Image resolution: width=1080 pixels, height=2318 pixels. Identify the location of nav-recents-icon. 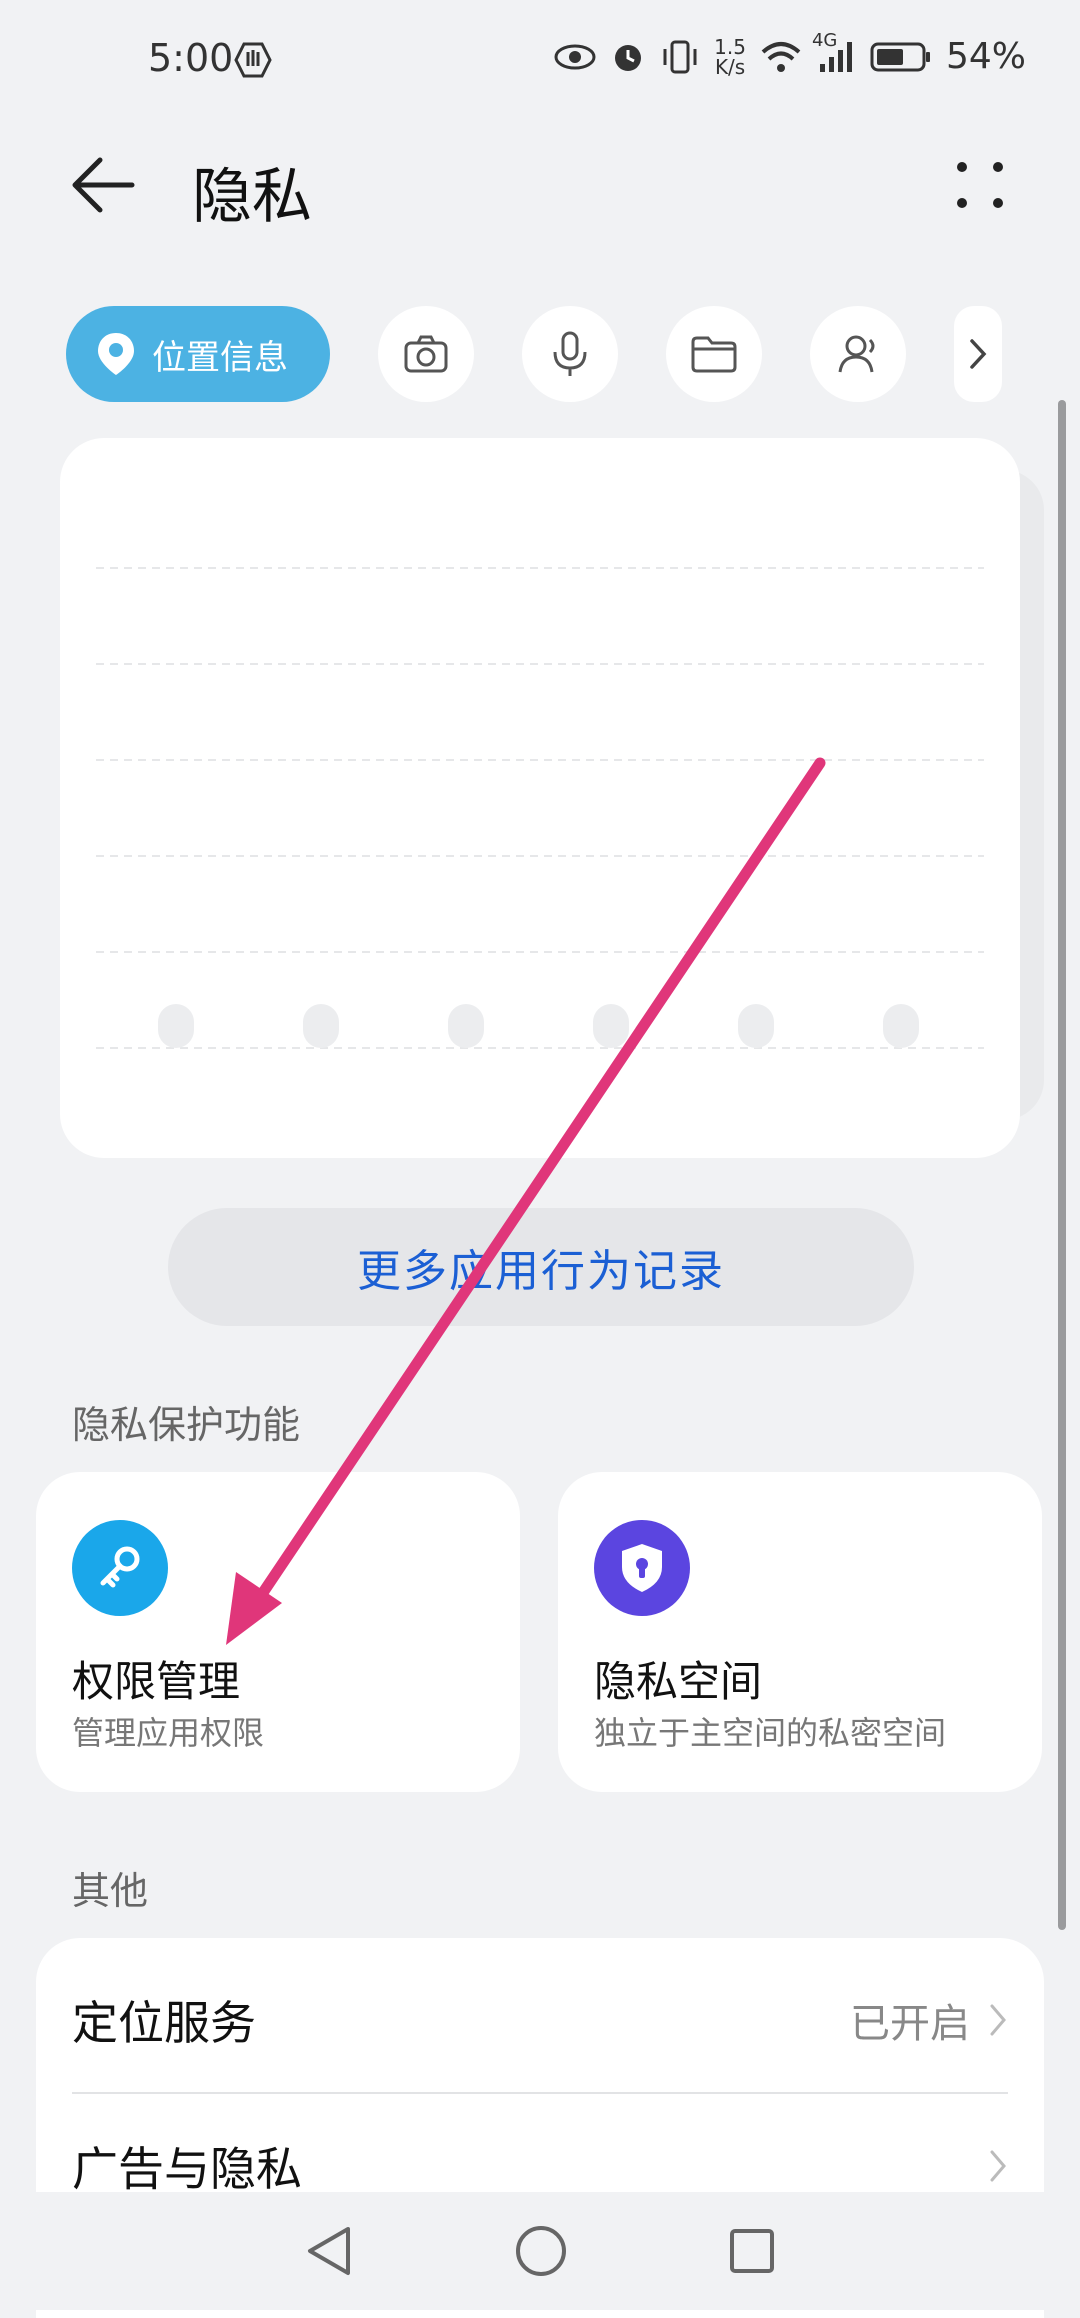
(752, 2251).